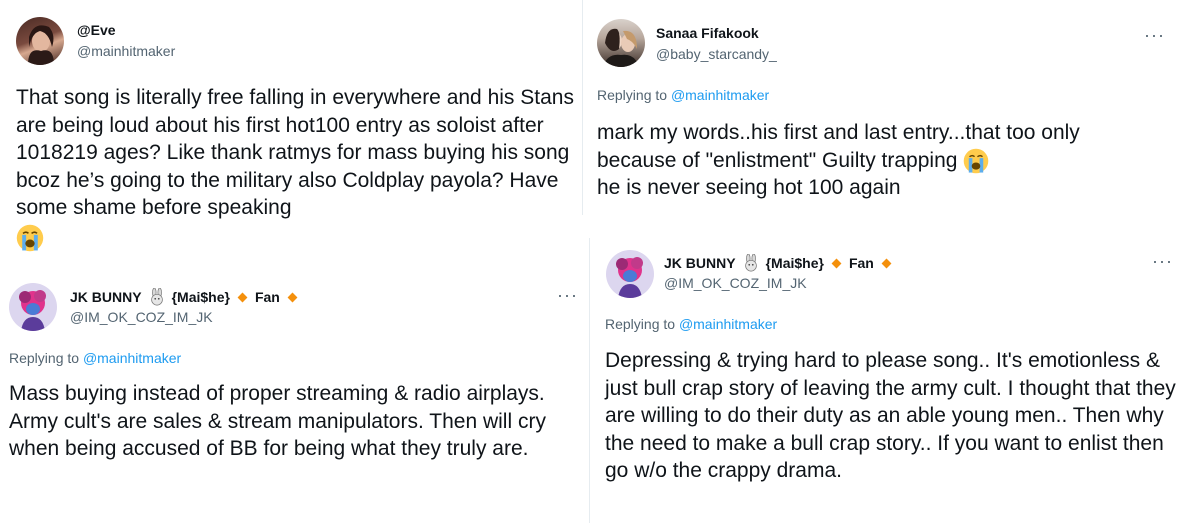 Image resolution: width=1195 pixels, height=523 pixels. What do you see at coordinates (777, 160) in the screenshot?
I see `tweet-line-2-text: because of "enlistment" Guilty trapping` at bounding box center [777, 160].